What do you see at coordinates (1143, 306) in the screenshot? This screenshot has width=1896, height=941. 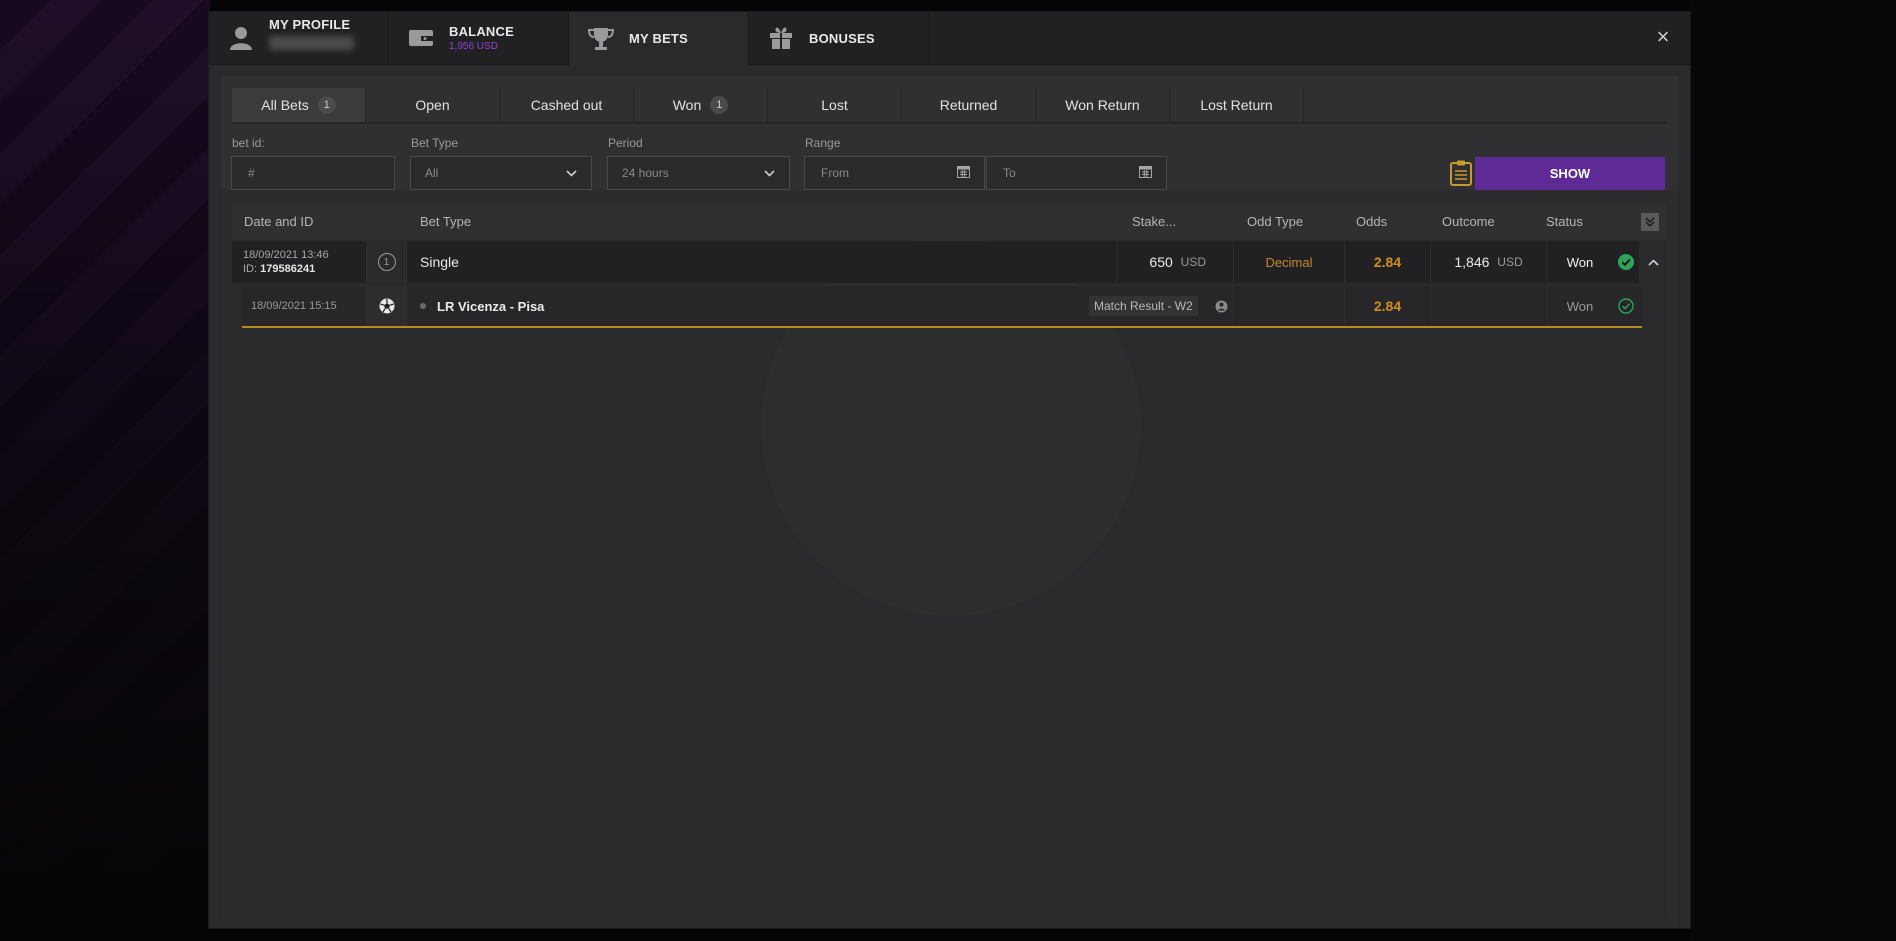 I see `market-badge: Match Result - W2` at bounding box center [1143, 306].